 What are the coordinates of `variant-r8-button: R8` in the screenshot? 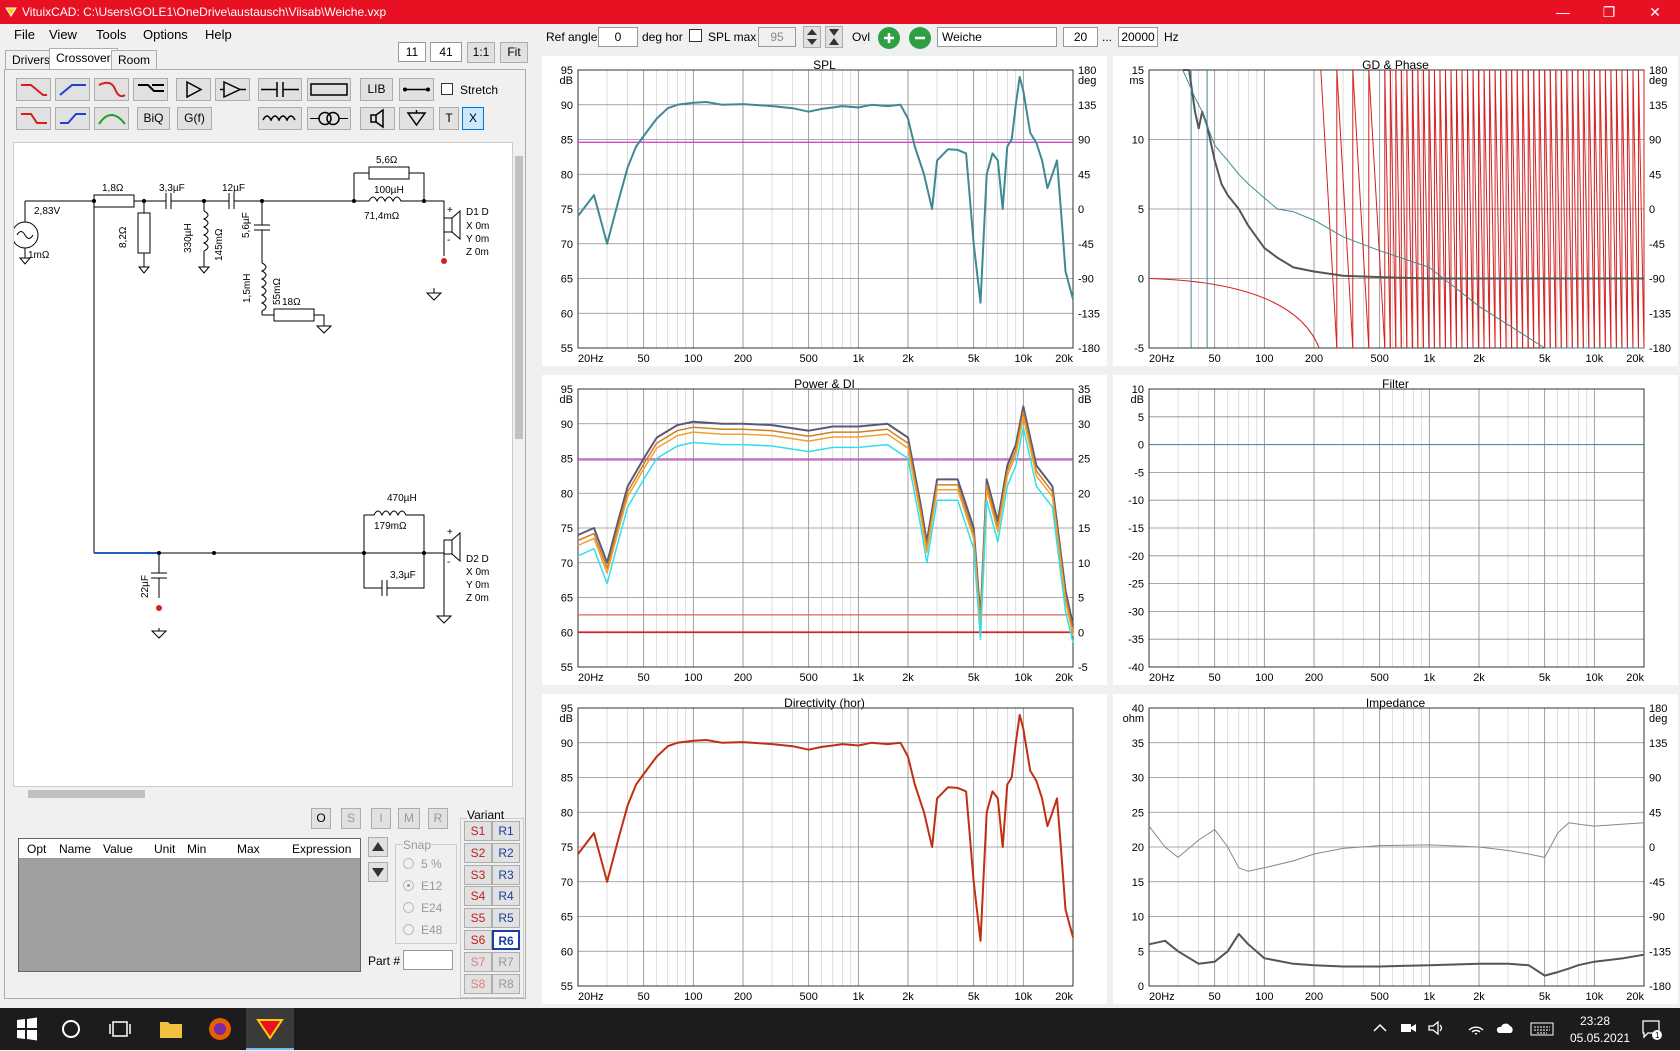 It's located at (506, 984).